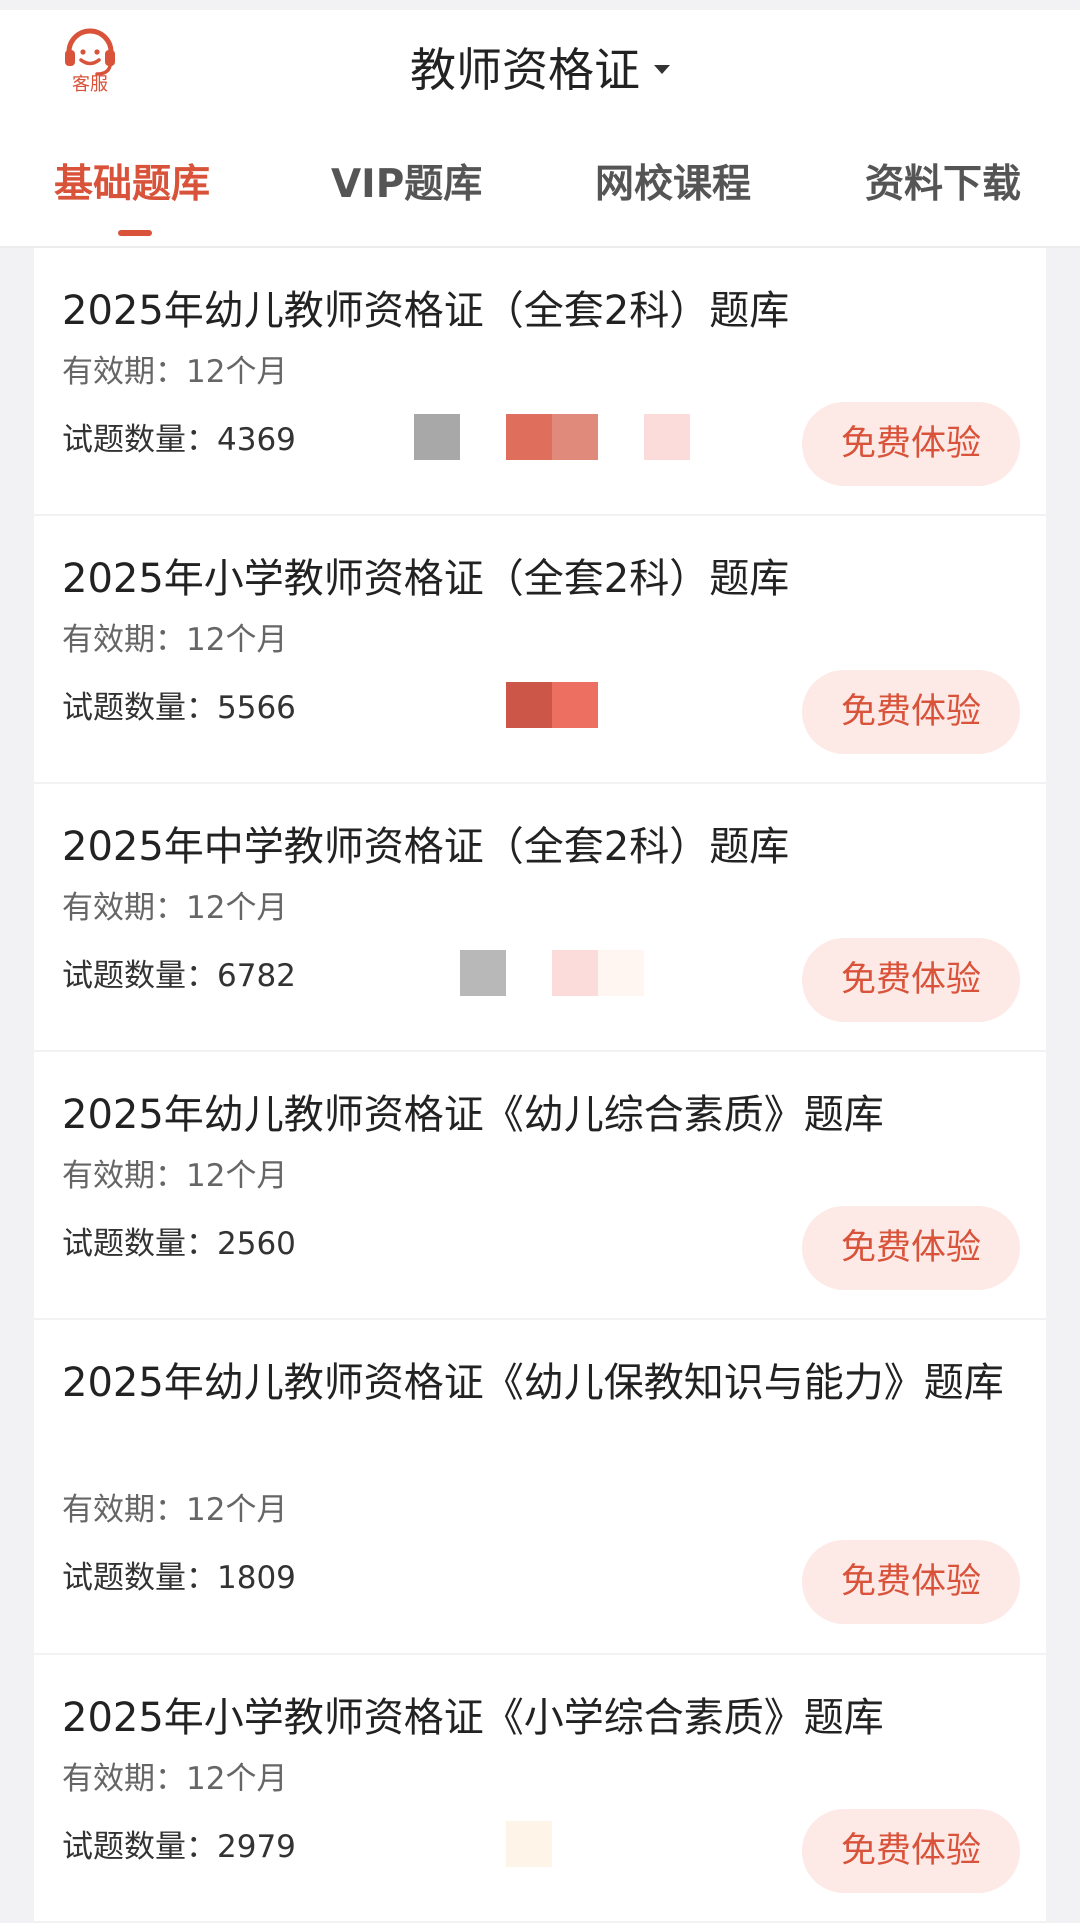  Describe the element at coordinates (132, 185) in the screenshot. I see `tab-basic-question-bank: 基础题库` at that location.